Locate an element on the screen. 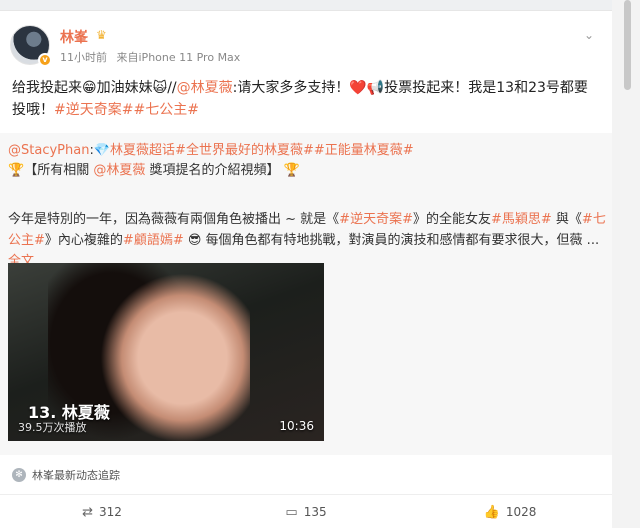 This screenshot has height=528, width=640. crown-icon: ♛ is located at coordinates (101, 35).